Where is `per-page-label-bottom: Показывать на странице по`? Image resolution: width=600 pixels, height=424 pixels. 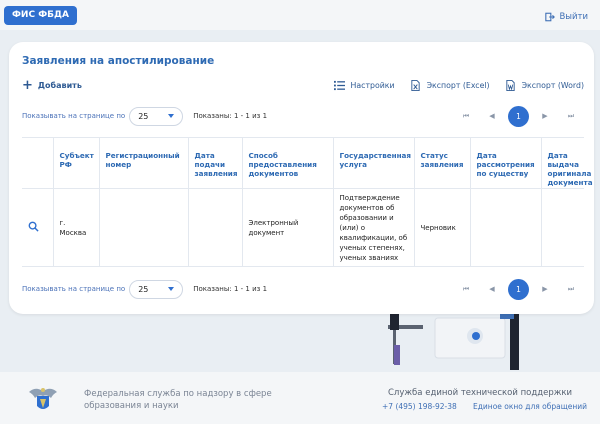
per-page-label-bottom: Показывать на странице по is located at coordinates (74, 289).